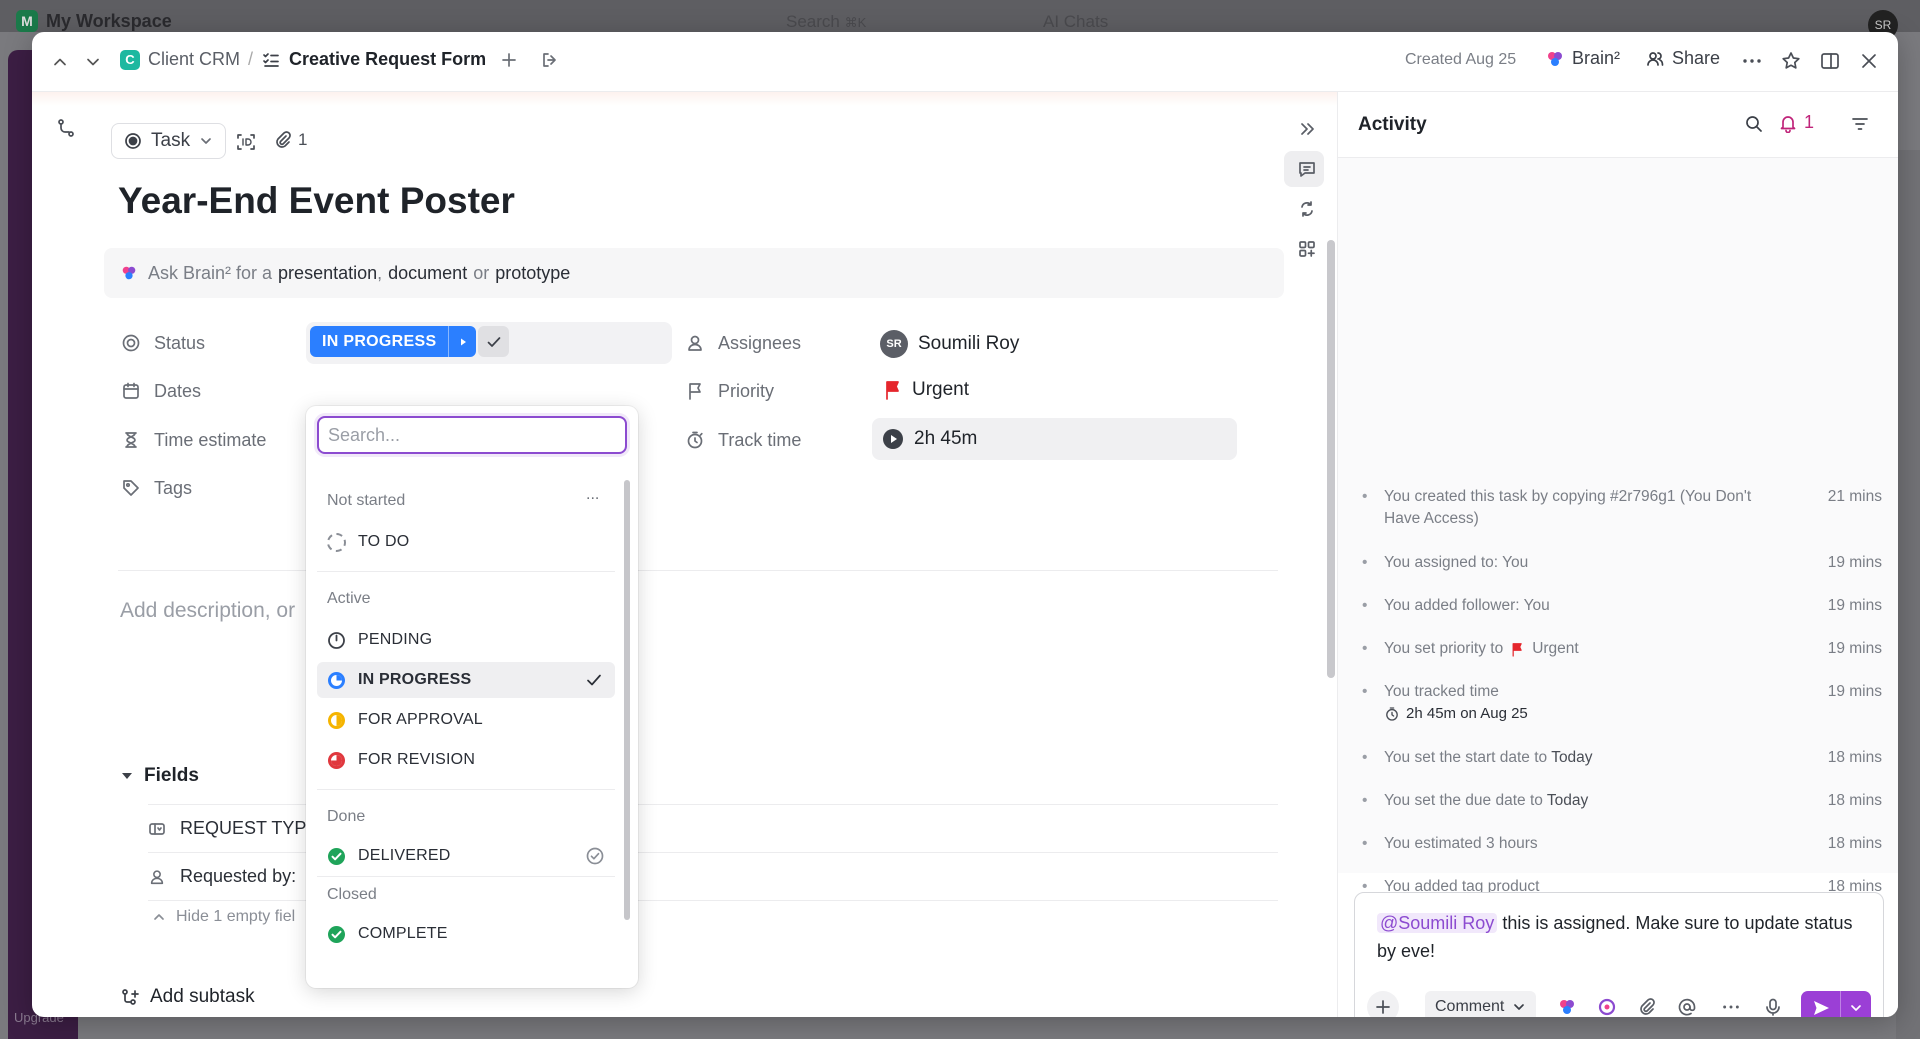 The image size is (1920, 1039). I want to click on breadcrumb-list: Creative Request Form, so click(387, 59).